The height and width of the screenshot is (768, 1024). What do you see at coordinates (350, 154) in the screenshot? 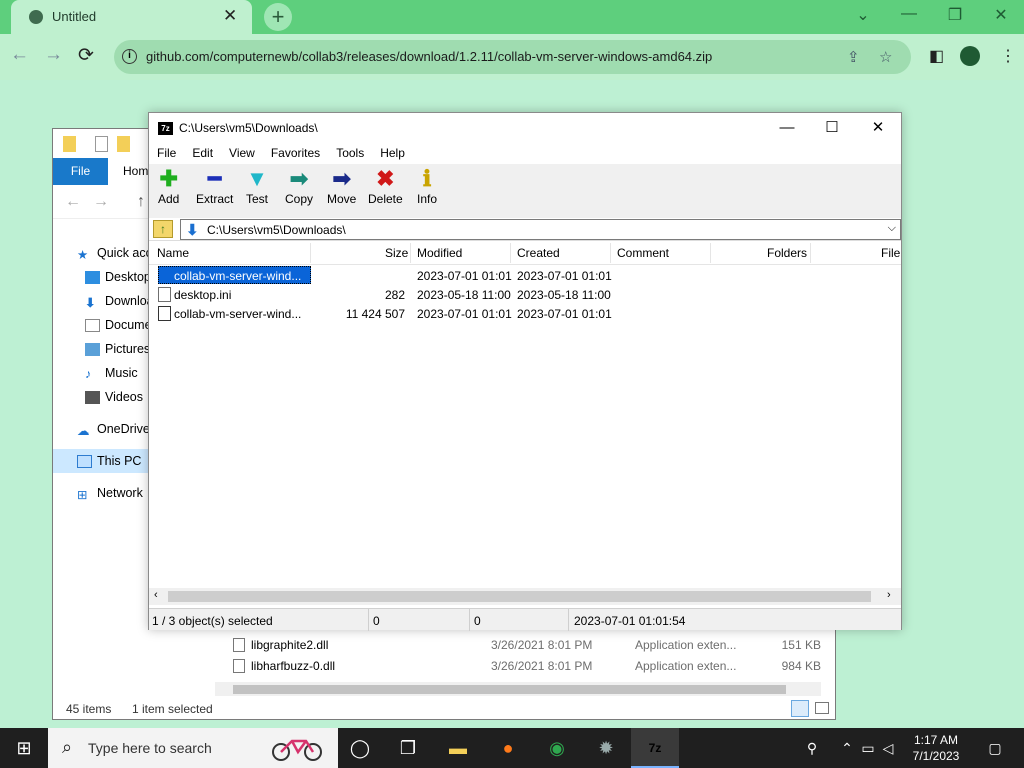
I see `menu-tools: Tools` at bounding box center [350, 154].